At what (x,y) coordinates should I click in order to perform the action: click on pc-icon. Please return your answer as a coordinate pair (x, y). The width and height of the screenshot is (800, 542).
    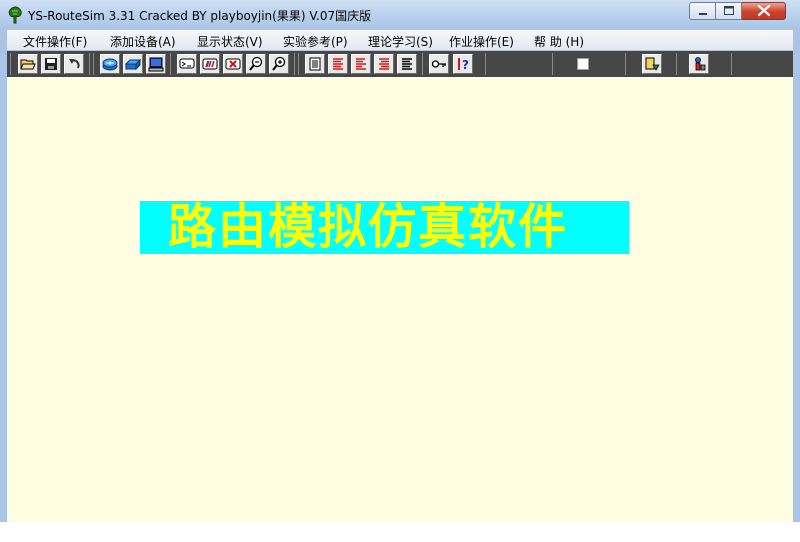
    Looking at the image, I should click on (156, 64).